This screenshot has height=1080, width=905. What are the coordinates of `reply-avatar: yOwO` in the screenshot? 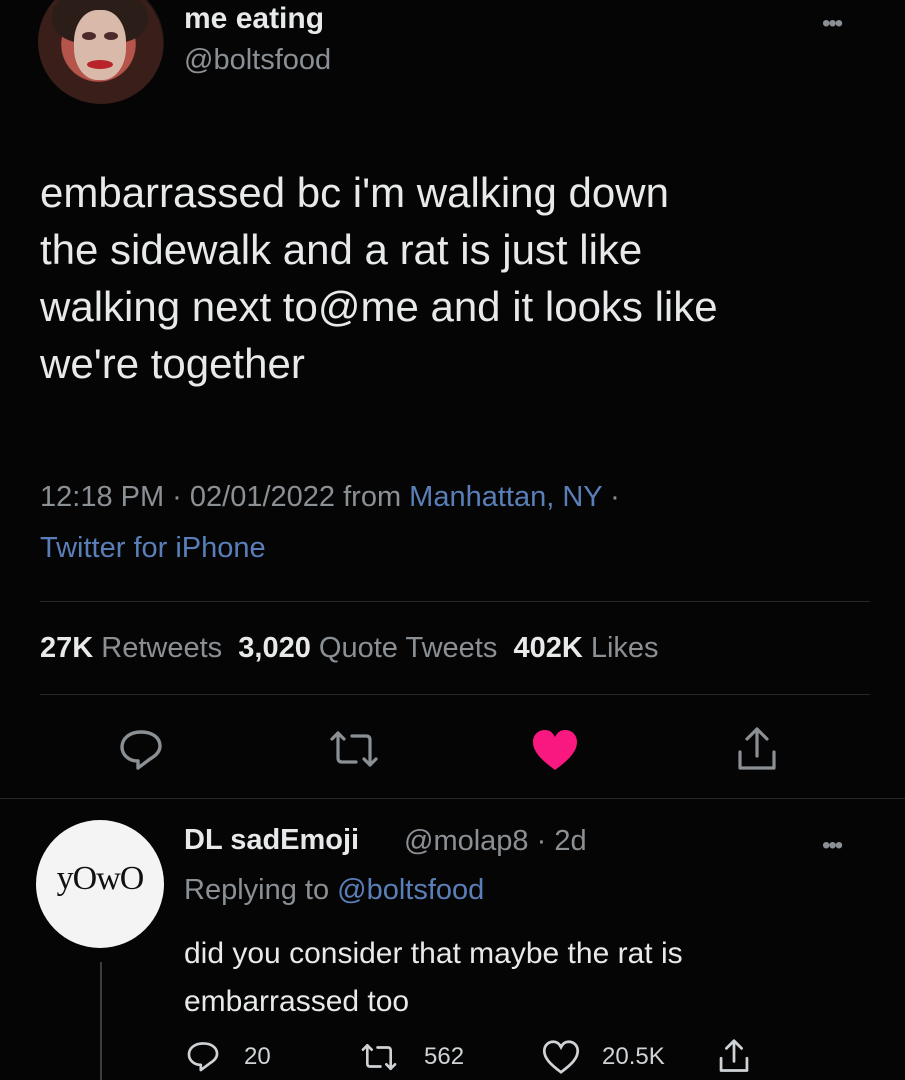 It's located at (100, 884).